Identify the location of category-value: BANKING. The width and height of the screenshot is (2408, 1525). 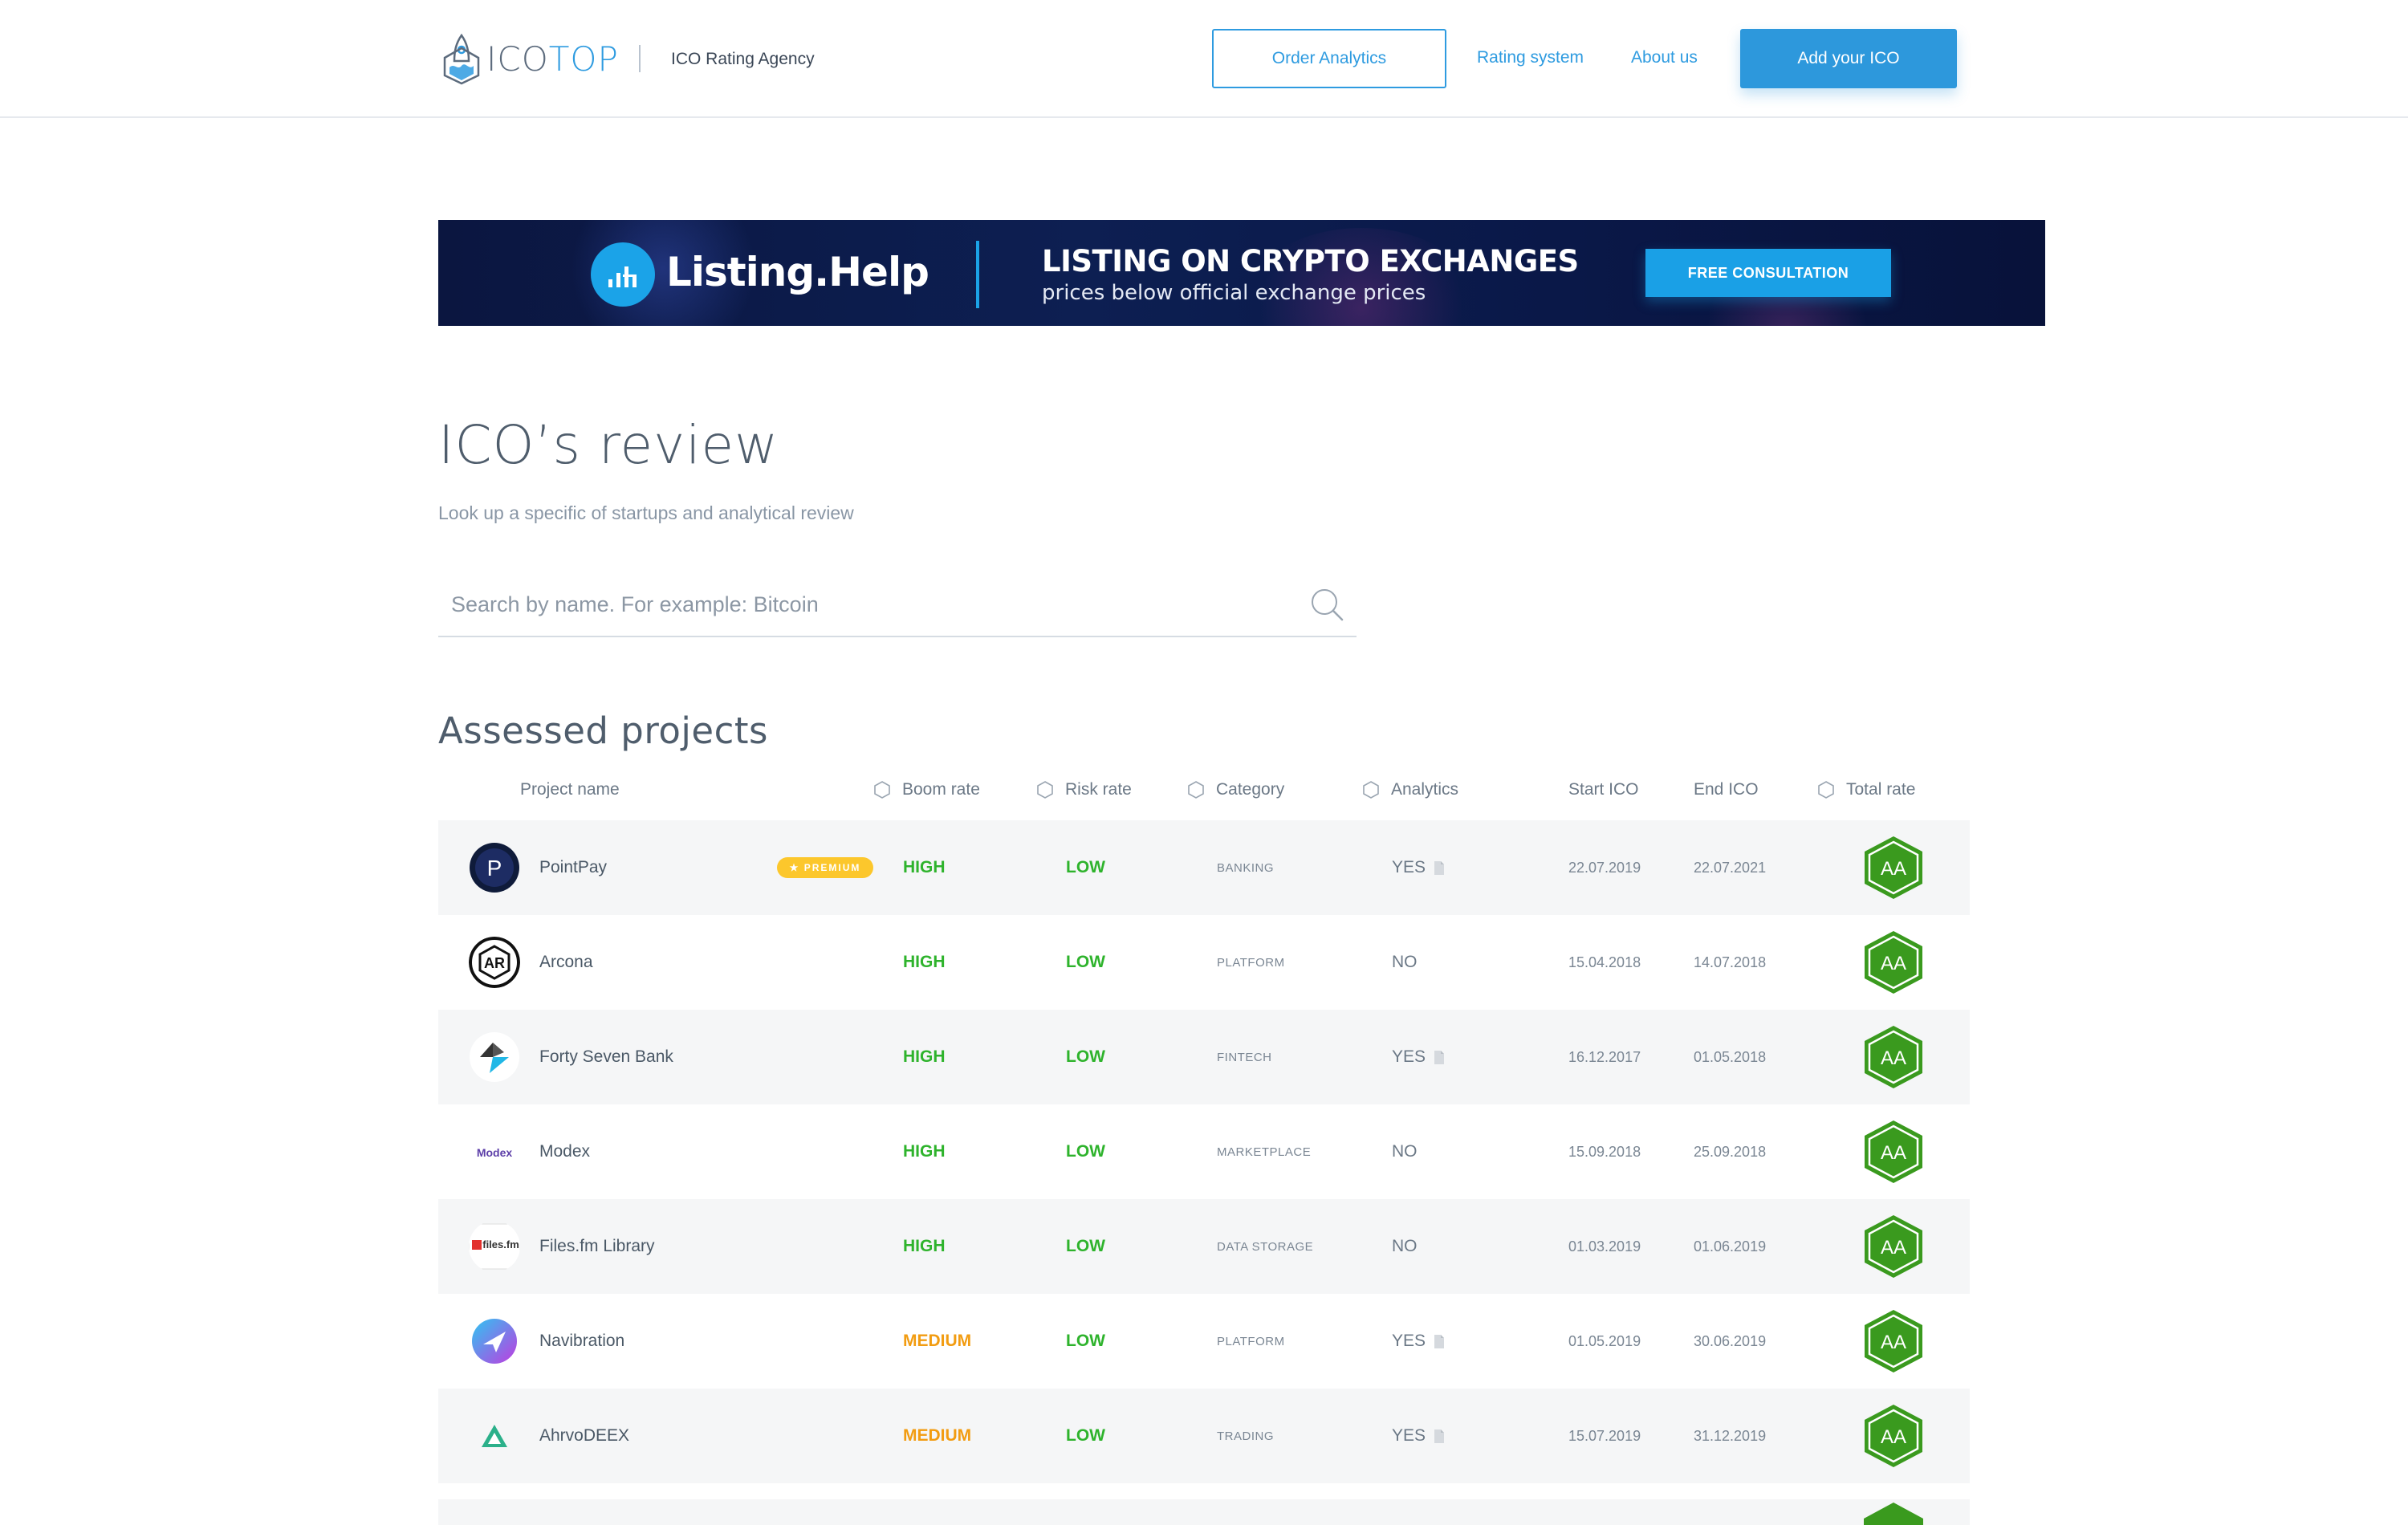
(1246, 868).